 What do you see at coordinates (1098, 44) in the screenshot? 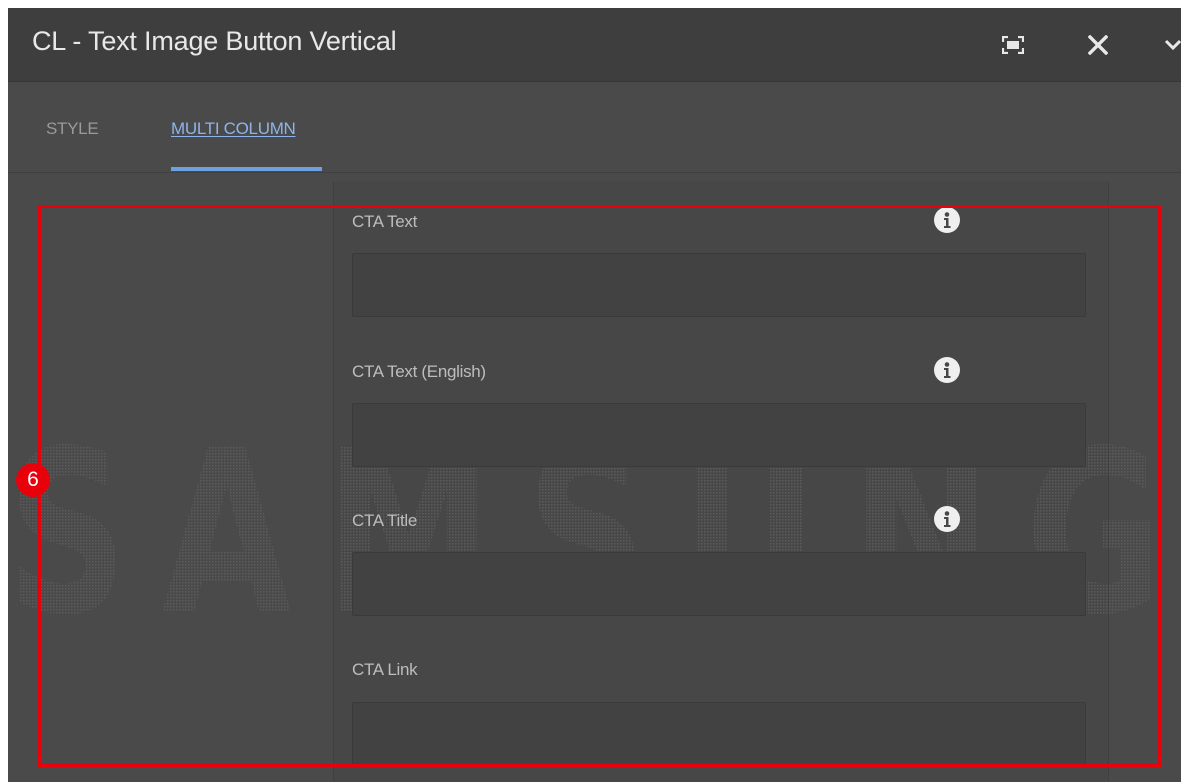
I see `close-icon` at bounding box center [1098, 44].